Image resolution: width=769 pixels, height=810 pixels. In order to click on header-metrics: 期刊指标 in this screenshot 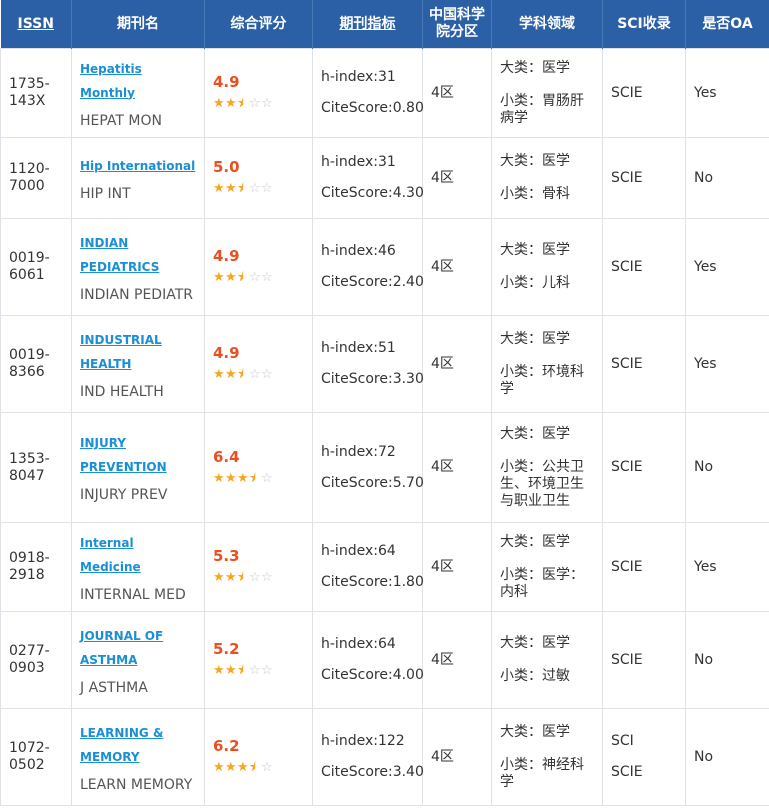, I will do `click(367, 24)`.